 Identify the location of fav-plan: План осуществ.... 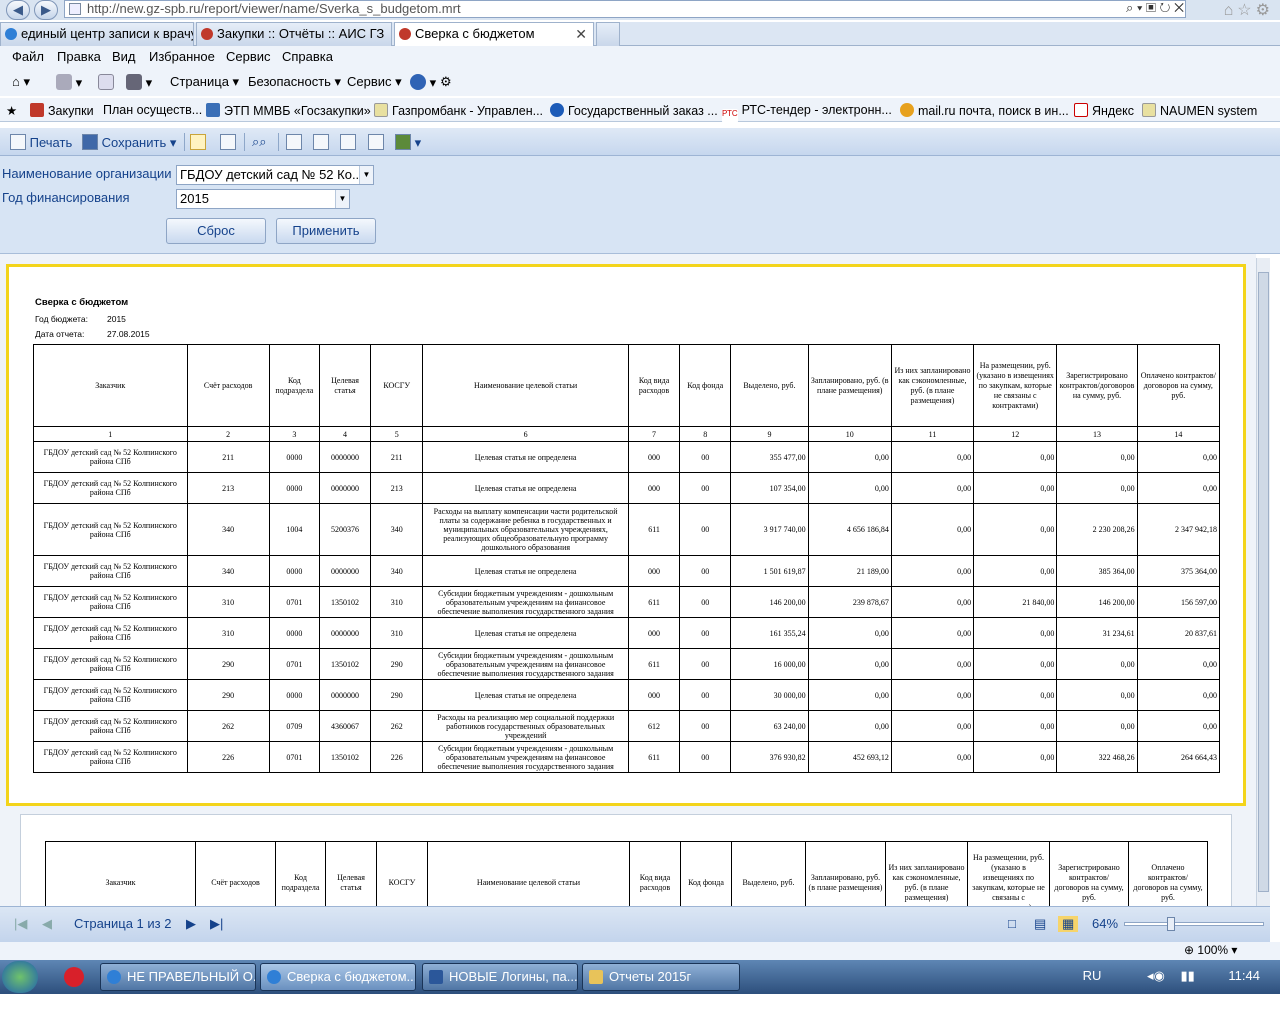
(152, 110).